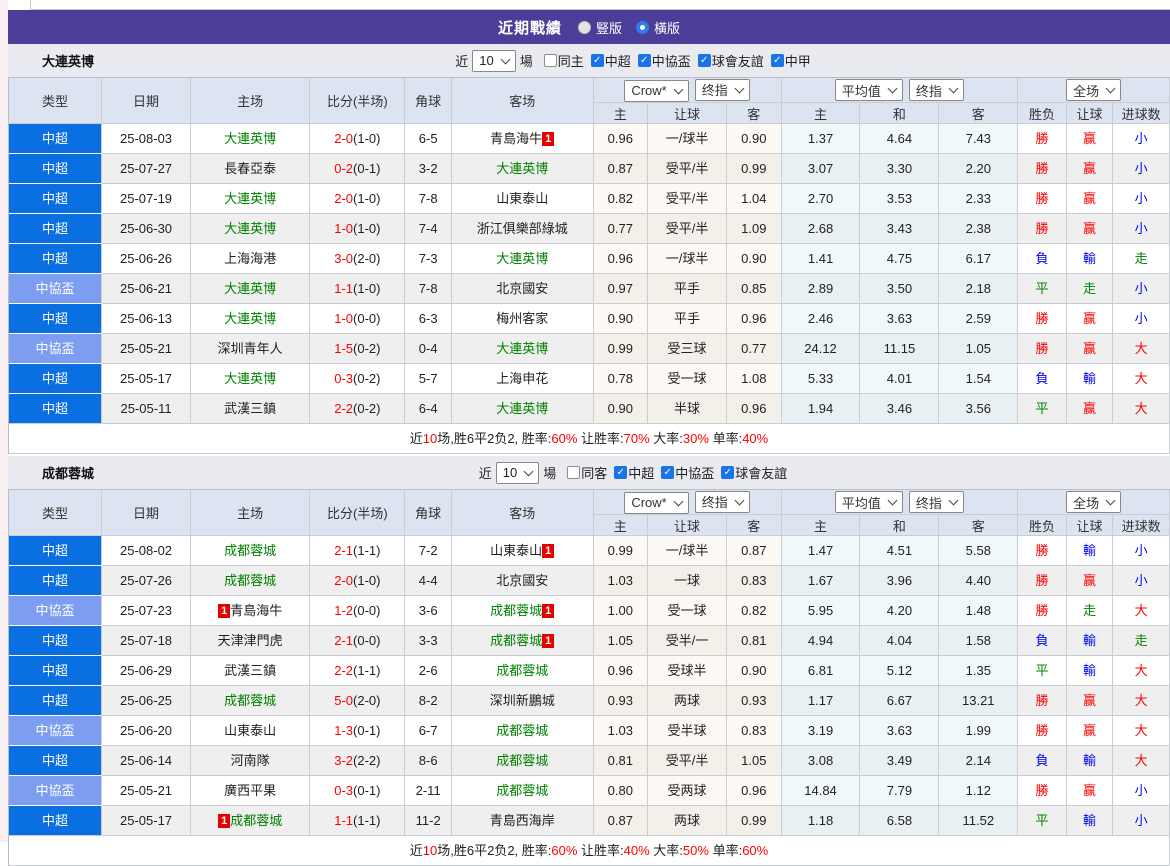  I want to click on red-card-badge: 1, so click(548, 139).